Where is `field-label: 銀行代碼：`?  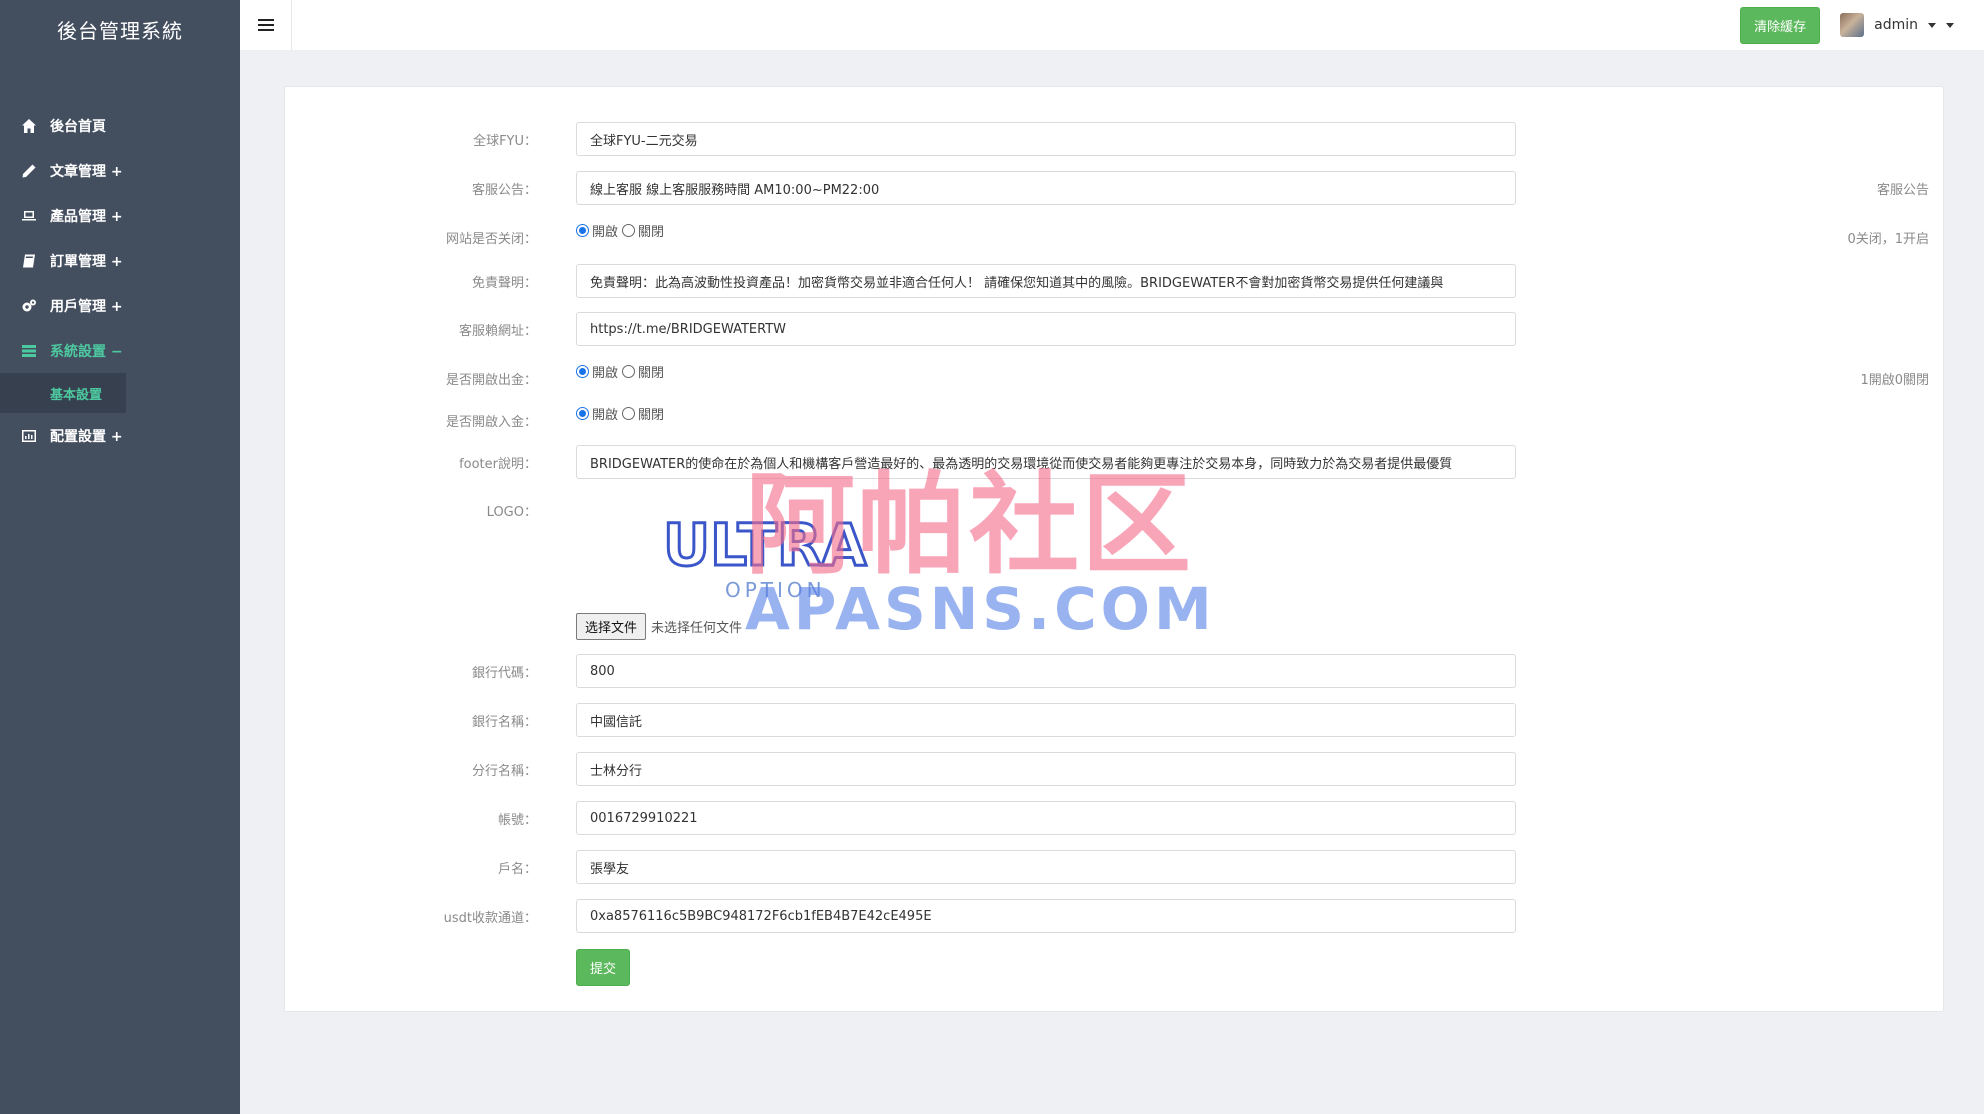 field-label: 銀行代碼： is located at coordinates (504, 673).